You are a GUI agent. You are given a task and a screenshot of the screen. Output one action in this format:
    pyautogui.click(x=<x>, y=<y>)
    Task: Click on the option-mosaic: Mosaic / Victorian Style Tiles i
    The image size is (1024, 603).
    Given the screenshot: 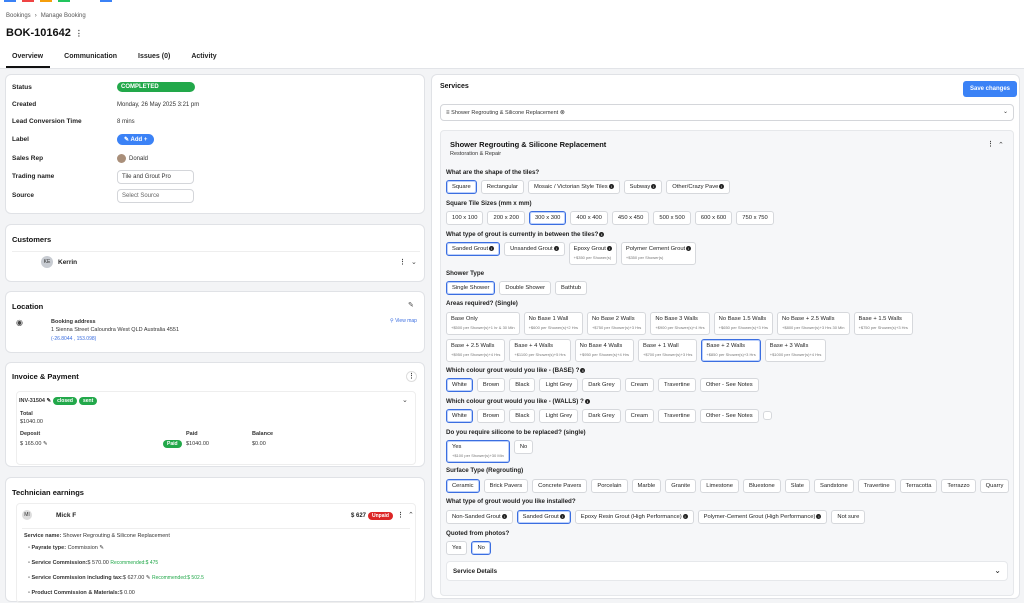 What is the action you would take?
    pyautogui.click(x=573, y=187)
    